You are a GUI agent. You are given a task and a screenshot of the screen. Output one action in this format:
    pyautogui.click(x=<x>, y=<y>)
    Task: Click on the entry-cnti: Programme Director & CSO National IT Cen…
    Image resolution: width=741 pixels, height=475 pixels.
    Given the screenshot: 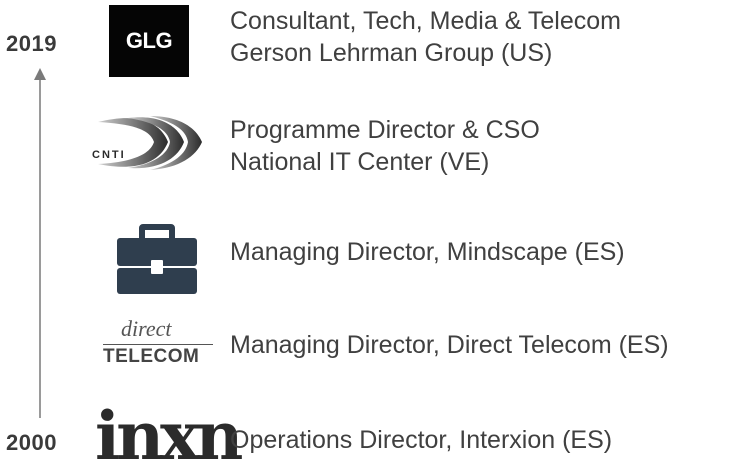 What is the action you would take?
    pyautogui.click(x=385, y=146)
    